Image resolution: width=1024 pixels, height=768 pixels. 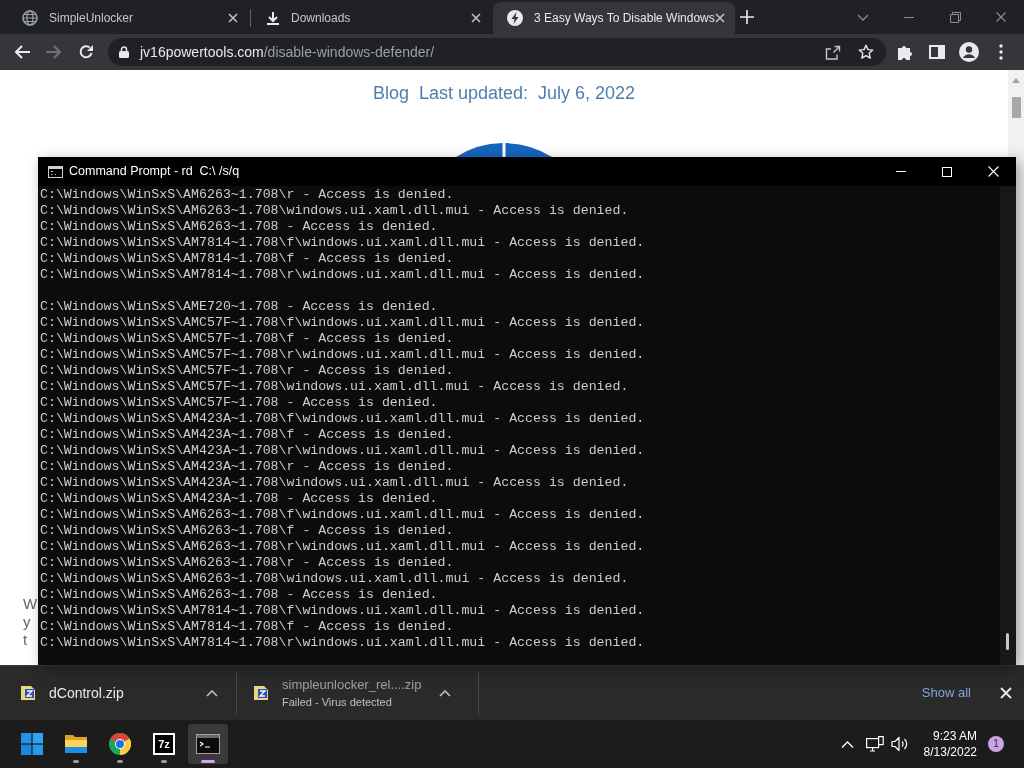 What do you see at coordinates (239, 307) in the screenshot?
I see `console-line: C:\Windows\WinSxS\AME720~1.708 - Access is denied.` at bounding box center [239, 307].